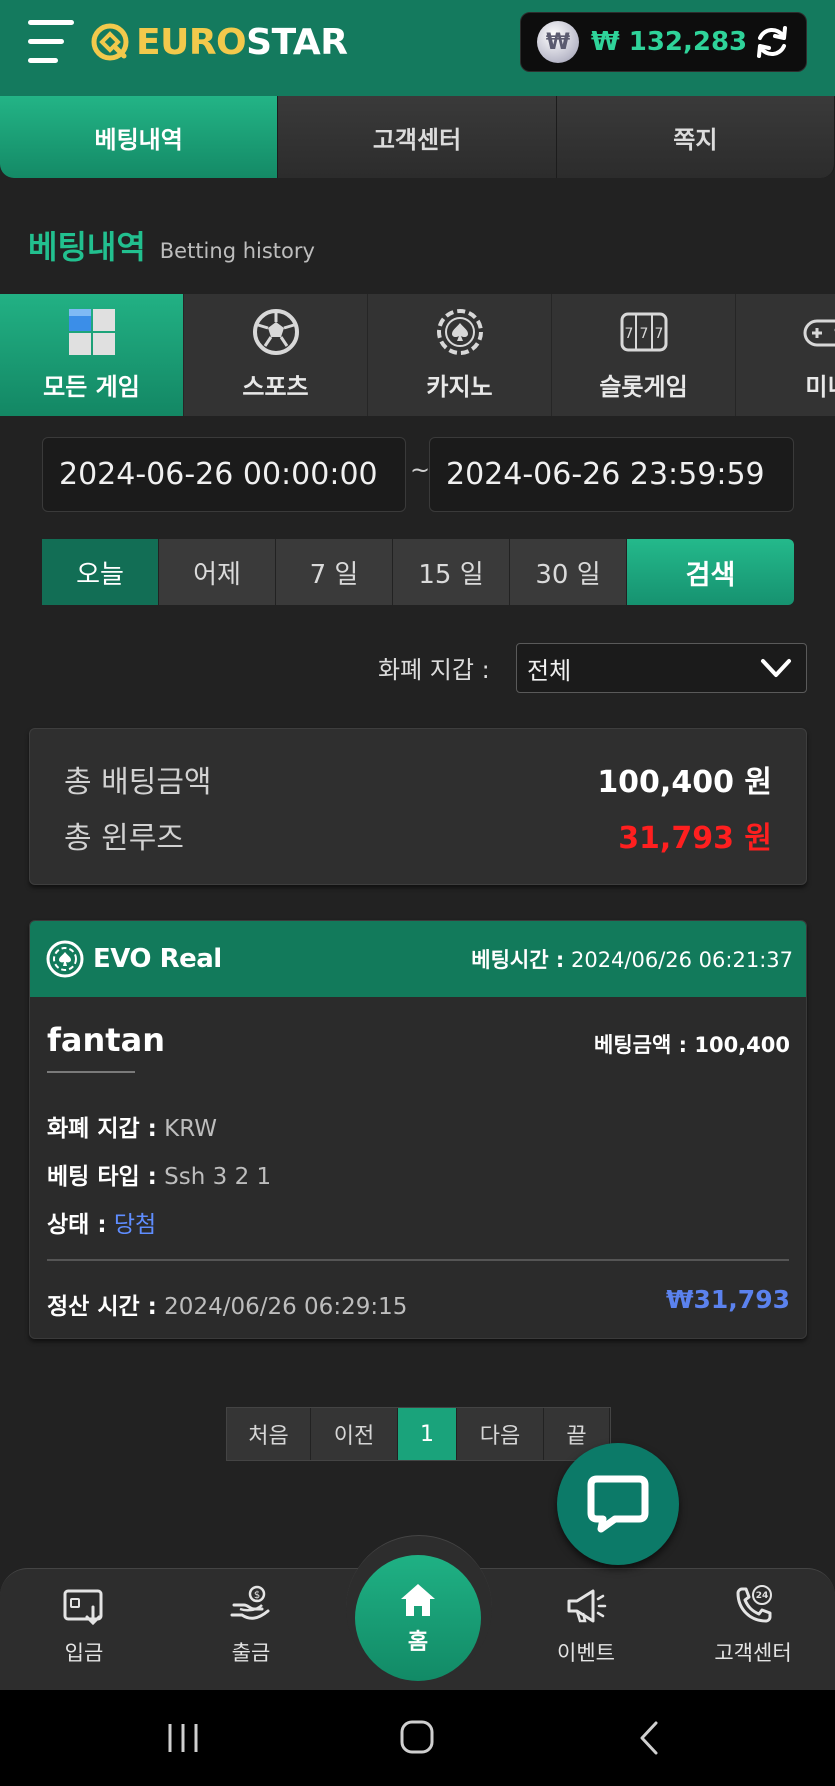  I want to click on android-home-icon, so click(417, 1737).